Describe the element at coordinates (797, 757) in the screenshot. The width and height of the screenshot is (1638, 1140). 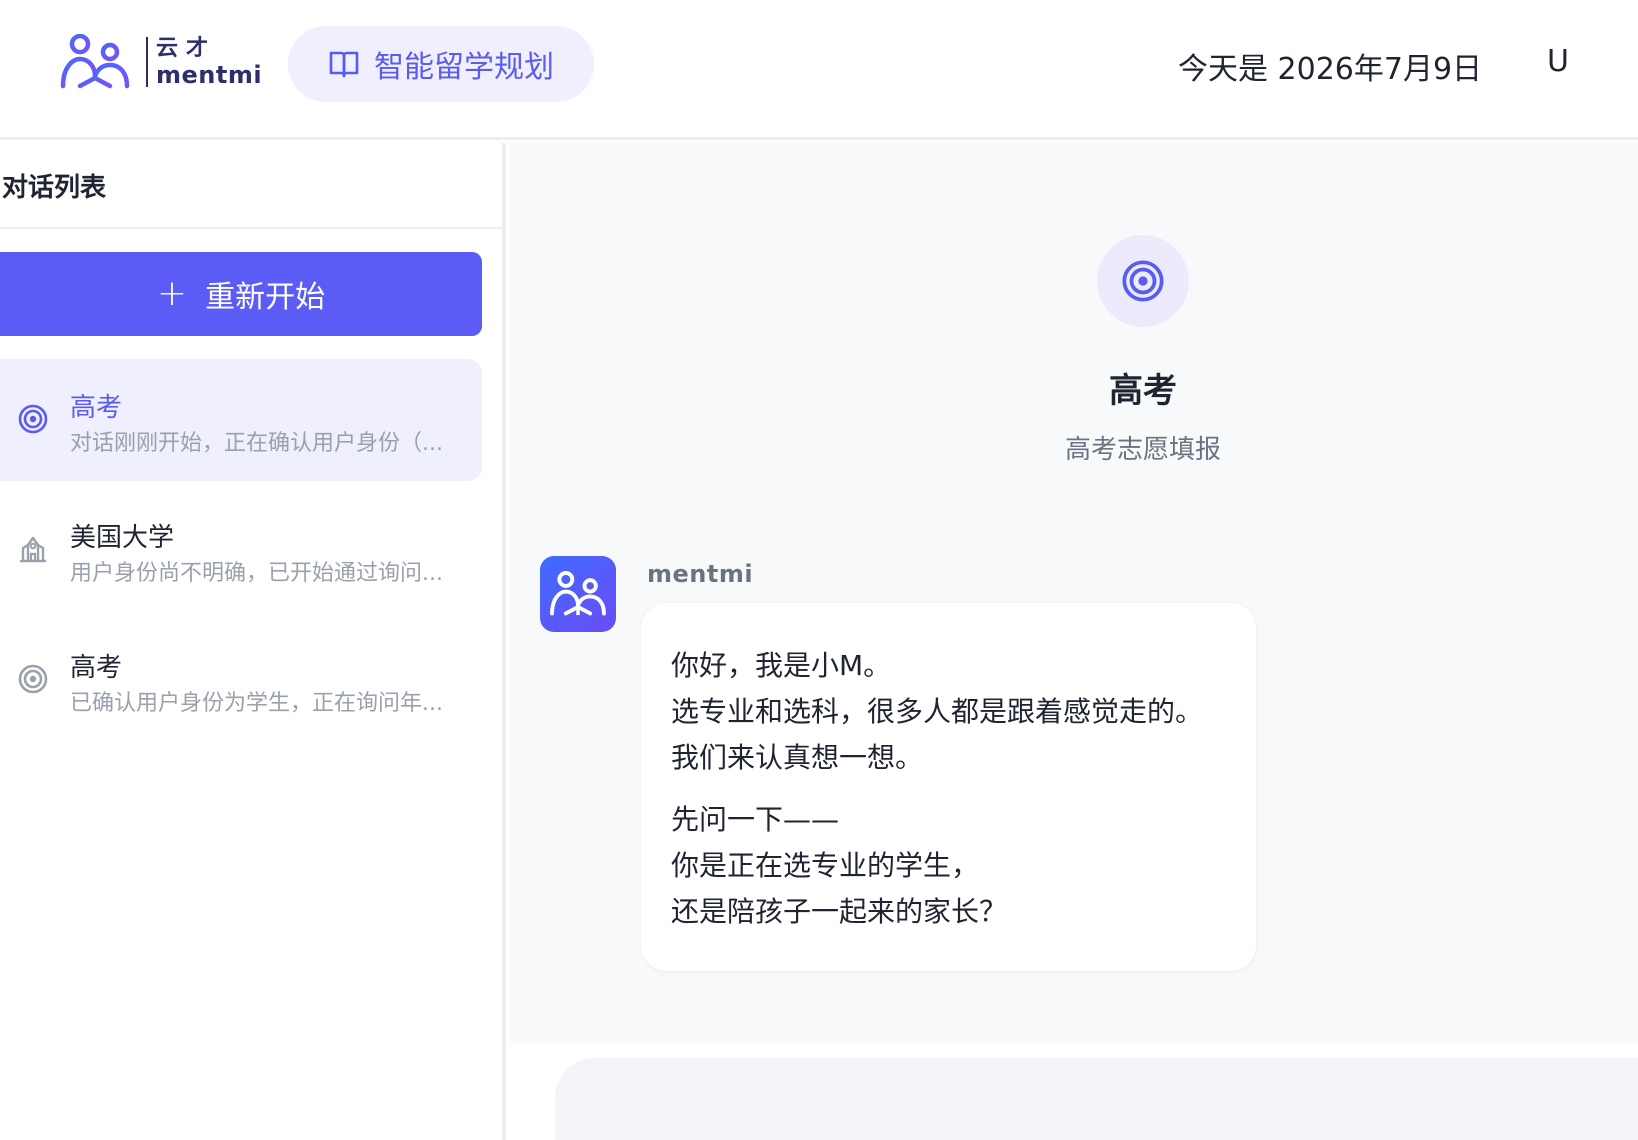
I see `message-line: 我们来认真想一想。` at that location.